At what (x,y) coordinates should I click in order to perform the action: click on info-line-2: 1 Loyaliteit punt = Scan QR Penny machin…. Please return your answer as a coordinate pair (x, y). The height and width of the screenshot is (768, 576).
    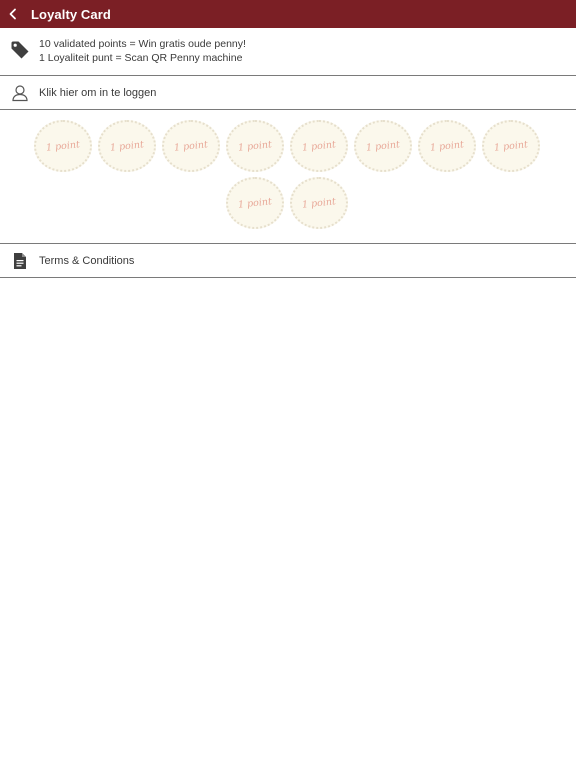
    Looking at the image, I should click on (141, 57).